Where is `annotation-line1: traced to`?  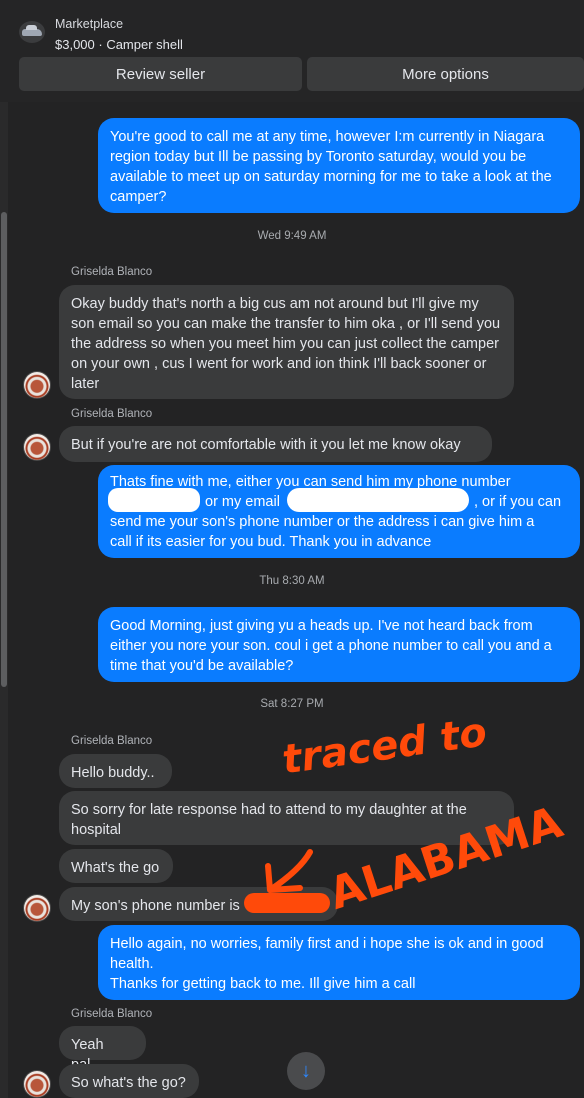
annotation-line1: traced to is located at coordinates (384, 746).